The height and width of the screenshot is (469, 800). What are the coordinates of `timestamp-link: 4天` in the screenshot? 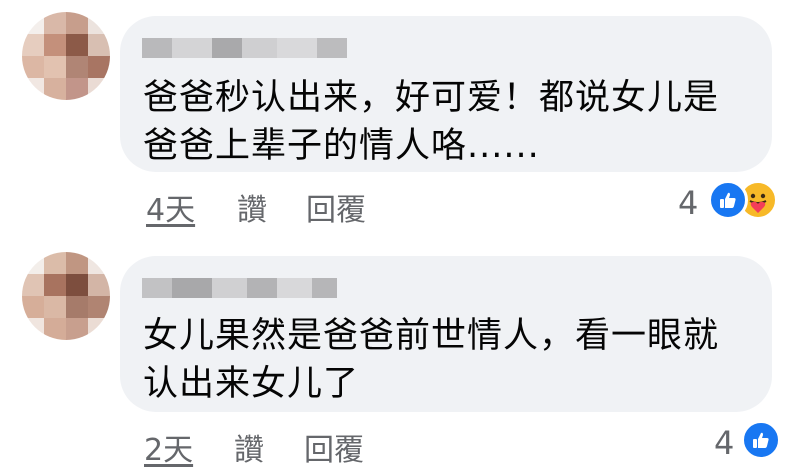 It's located at (170, 207).